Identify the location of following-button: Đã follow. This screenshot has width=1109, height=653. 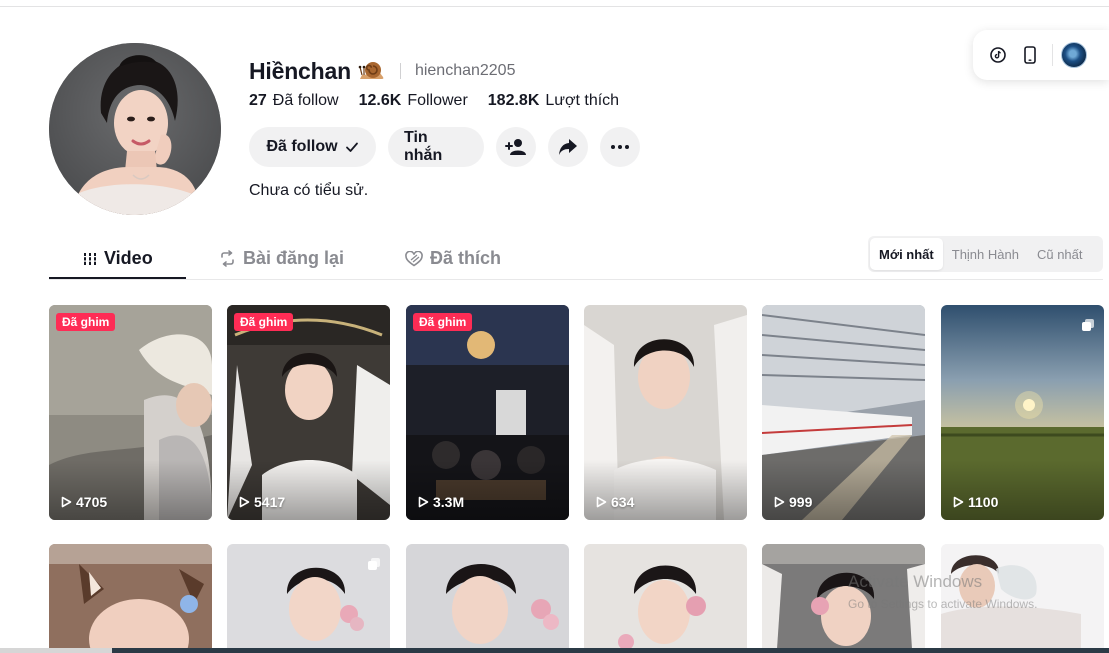
(312, 147).